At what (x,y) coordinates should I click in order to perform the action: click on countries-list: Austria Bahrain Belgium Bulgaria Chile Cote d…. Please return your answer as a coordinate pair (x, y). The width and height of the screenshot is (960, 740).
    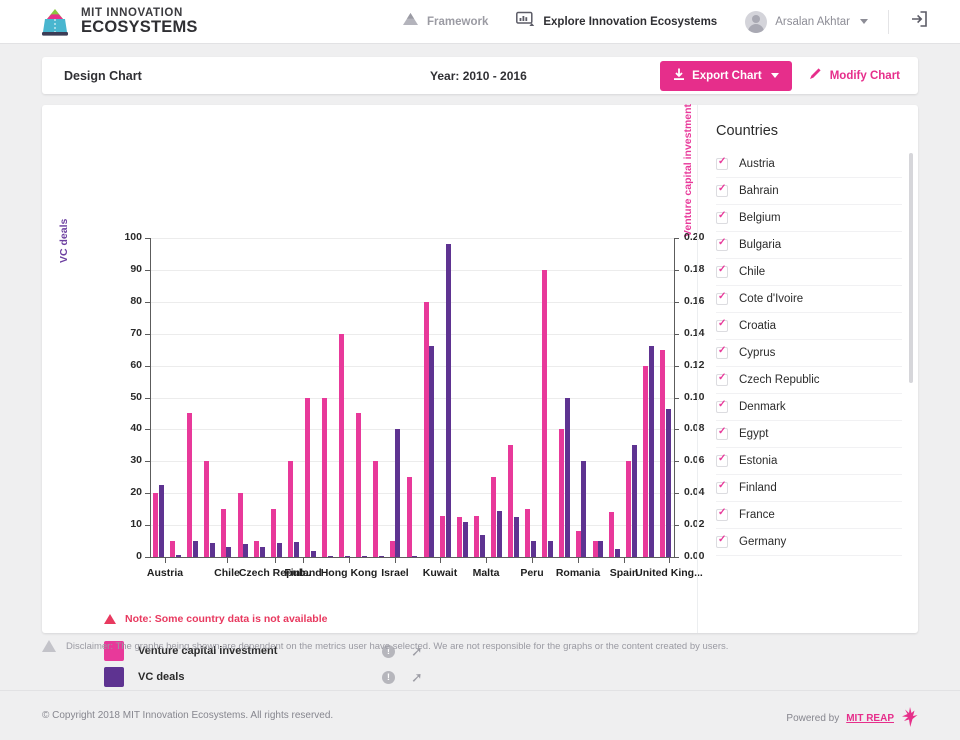
    Looking at the image, I should click on (808, 388).